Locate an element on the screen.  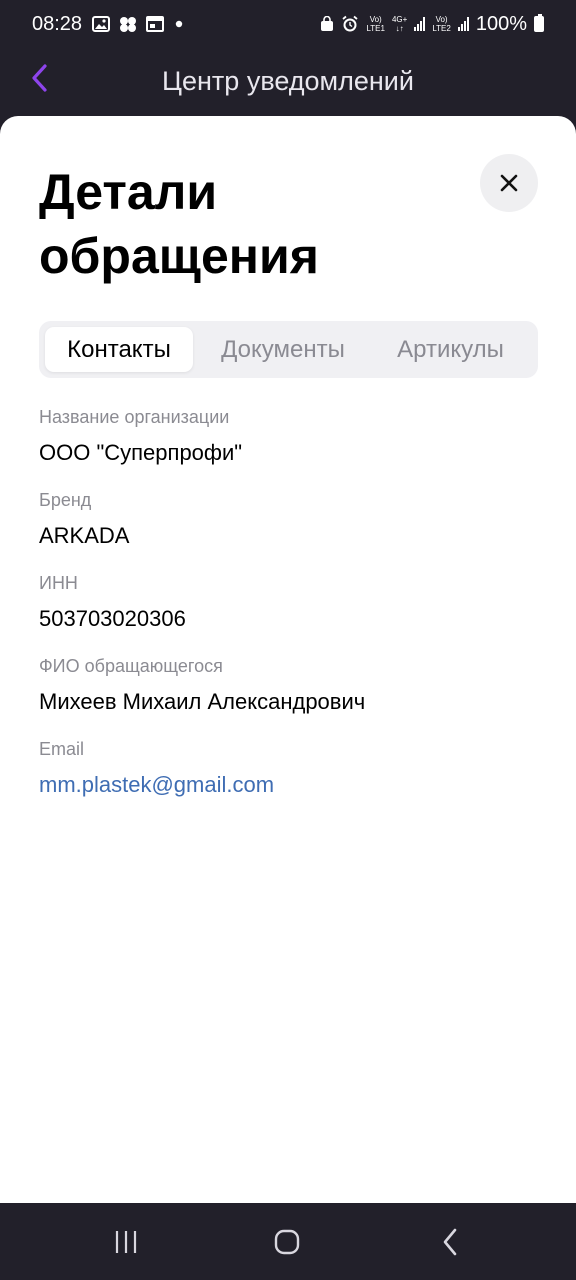
tab-articles: Артикулы is located at coordinates (450, 349).